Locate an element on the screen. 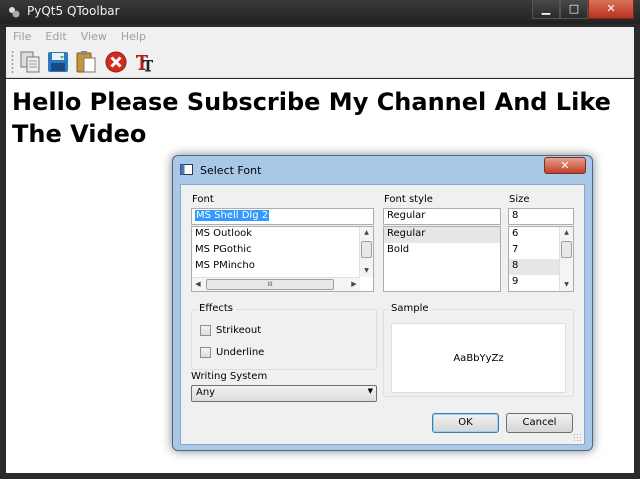 The height and width of the screenshot is (479, 640). style-list: Regular Bold is located at coordinates (442, 259).